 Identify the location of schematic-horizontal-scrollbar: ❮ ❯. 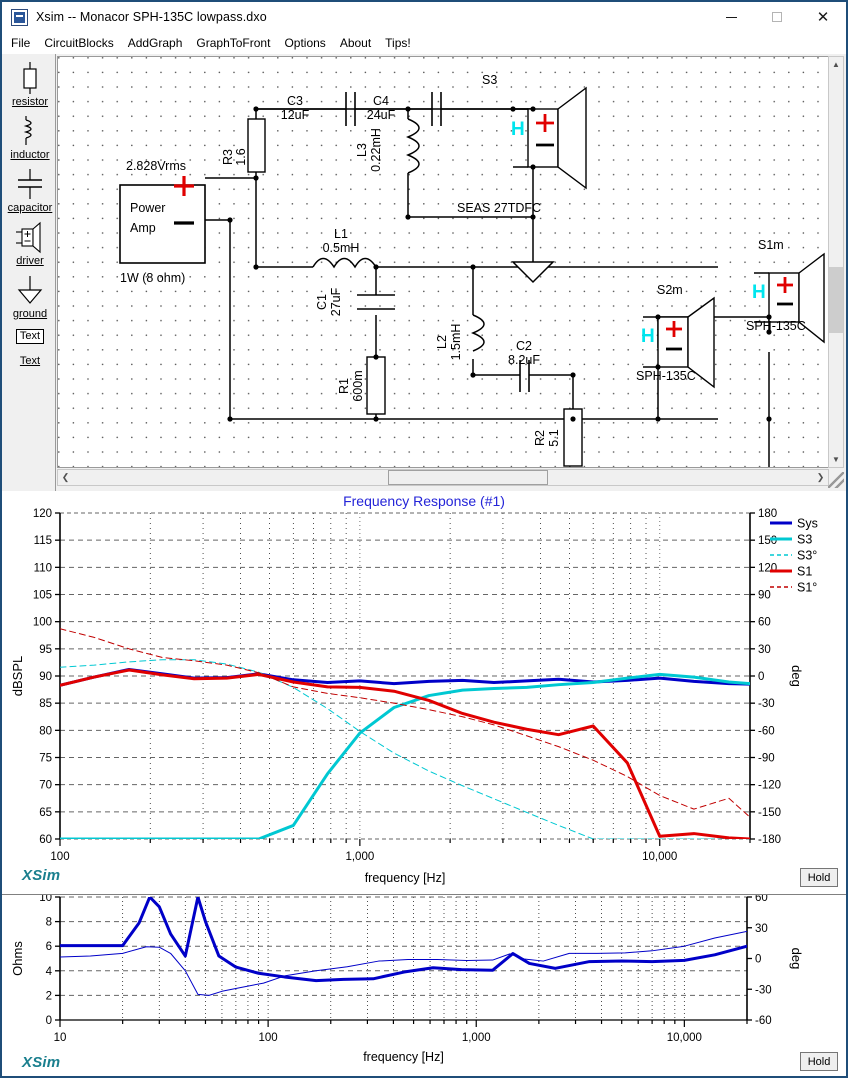
(443, 477).